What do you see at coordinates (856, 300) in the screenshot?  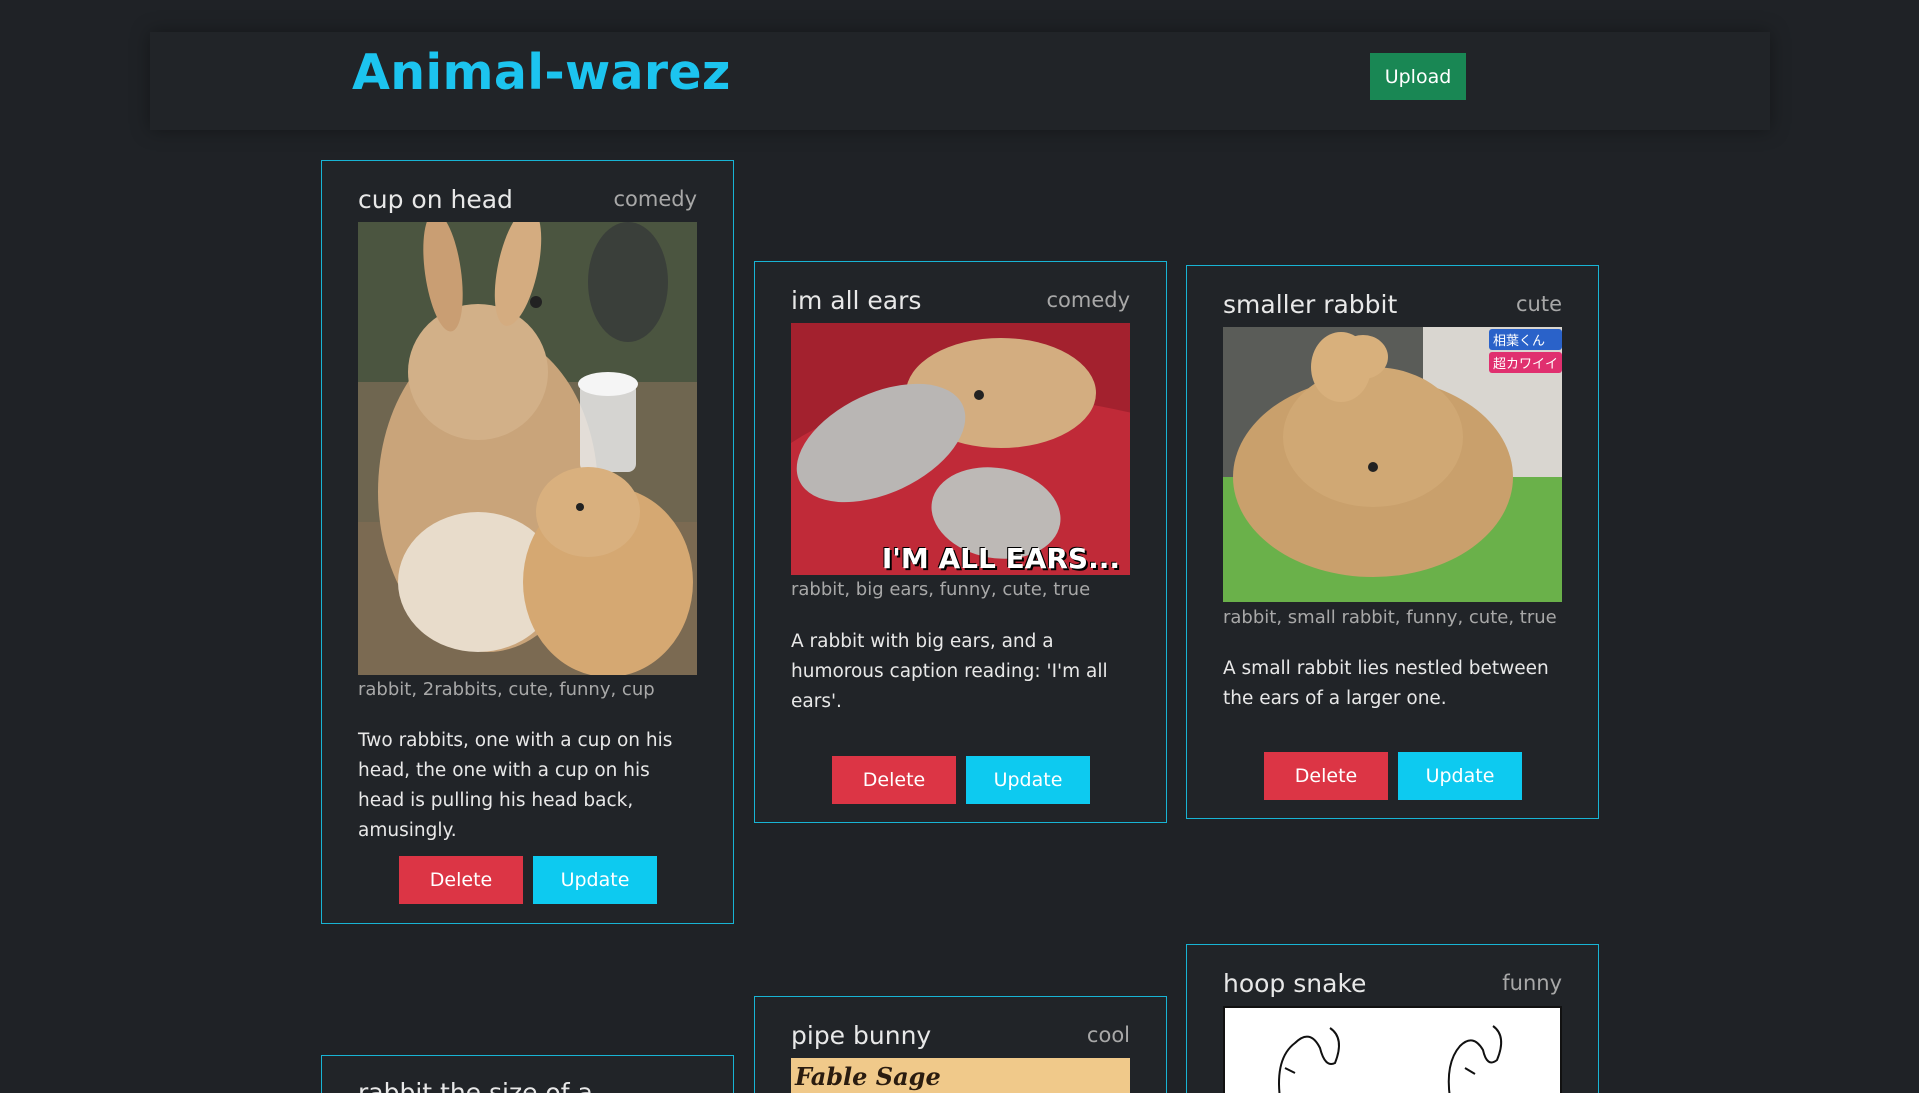 I see `card-title: im all ears` at bounding box center [856, 300].